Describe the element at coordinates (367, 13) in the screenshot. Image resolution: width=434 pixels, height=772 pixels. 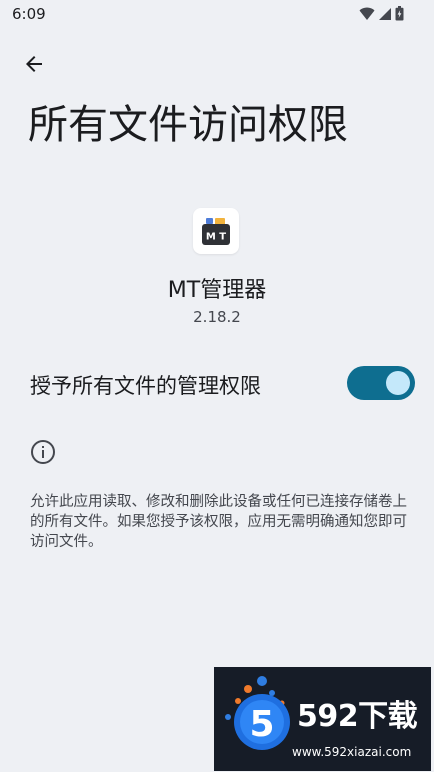
I see `wifi-icon` at that location.